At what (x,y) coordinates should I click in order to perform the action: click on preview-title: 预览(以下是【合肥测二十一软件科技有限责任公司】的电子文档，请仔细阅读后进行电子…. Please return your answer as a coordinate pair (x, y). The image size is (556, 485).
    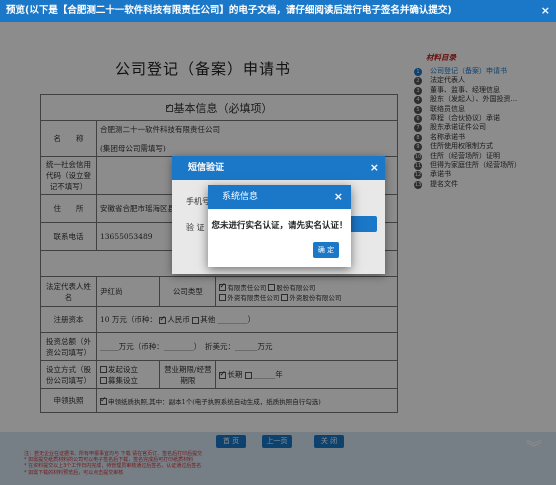
    Looking at the image, I should click on (229, 10).